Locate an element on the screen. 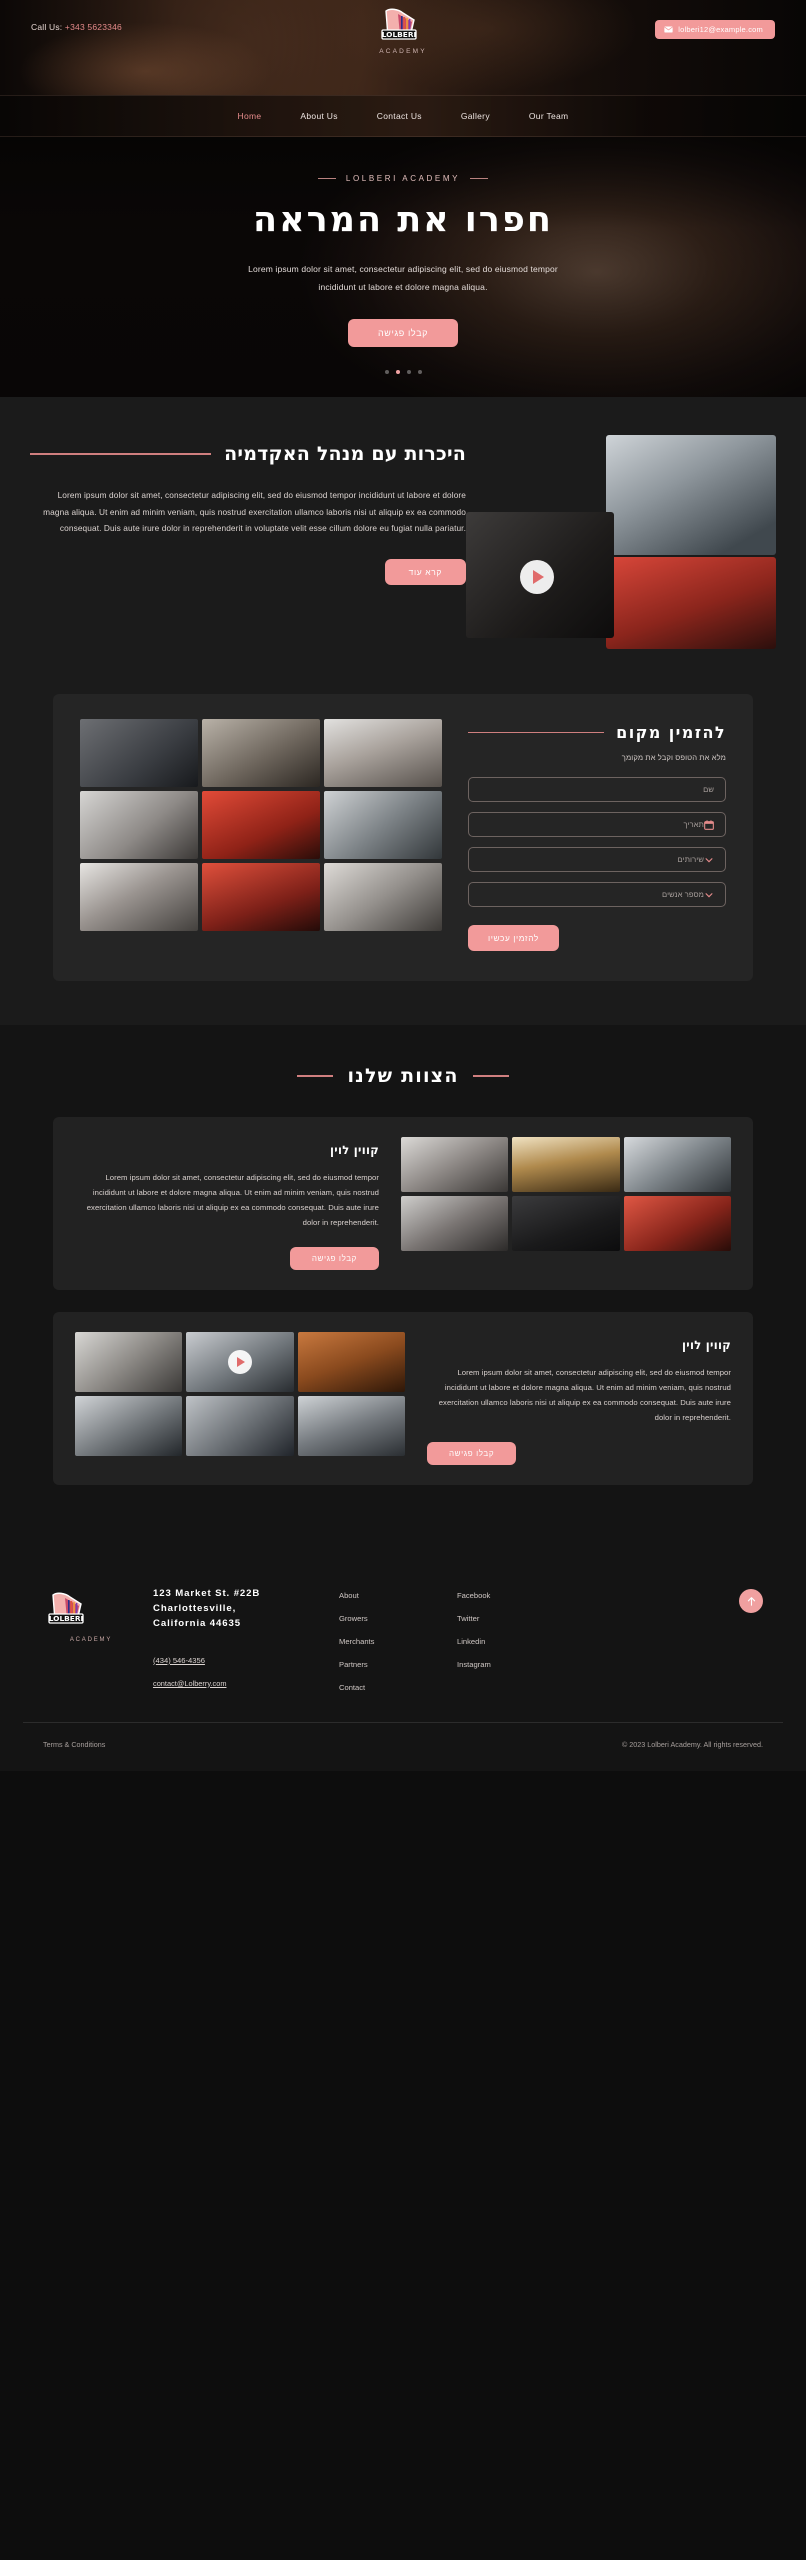 Image resolution: width=806 pixels, height=2560 pixels. about-media-collage is located at coordinates (621, 542).